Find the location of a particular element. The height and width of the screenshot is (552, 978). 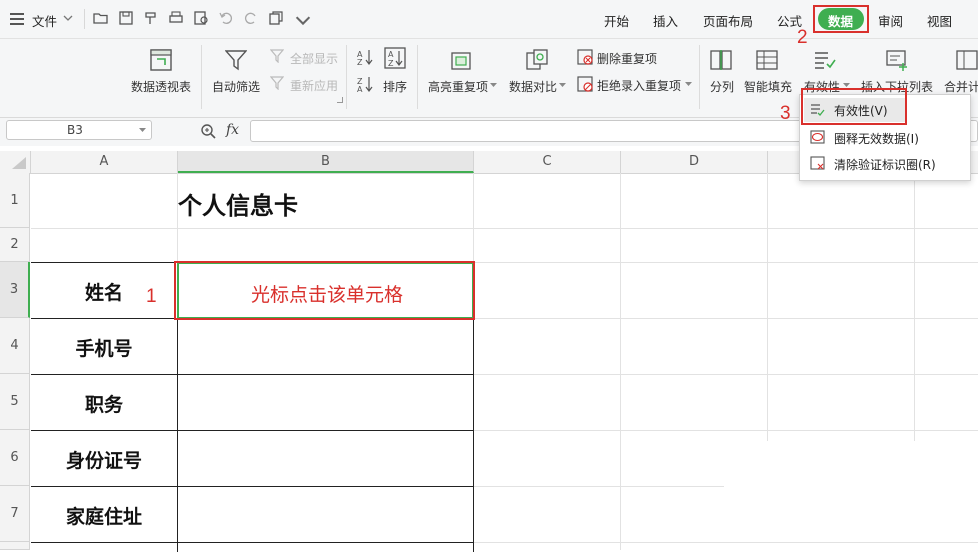

undo-icon is located at coordinates (226, 18).